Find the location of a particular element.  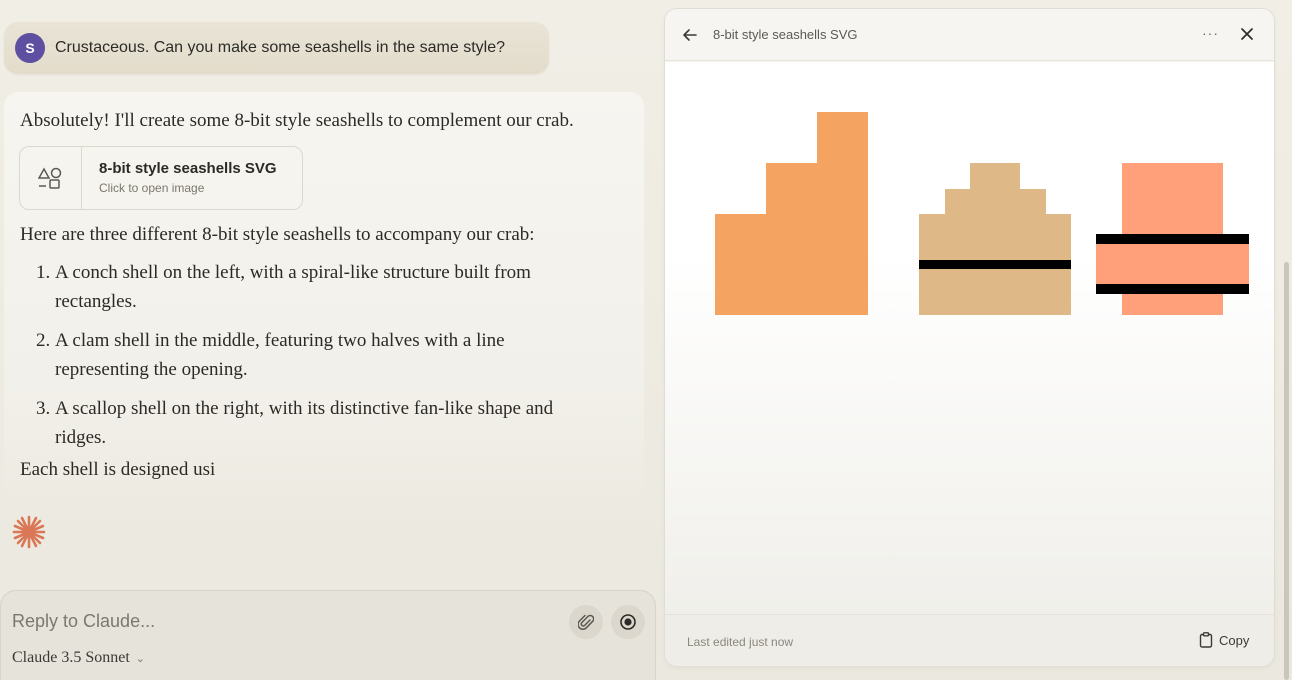

paperclip-icon is located at coordinates (586, 622).